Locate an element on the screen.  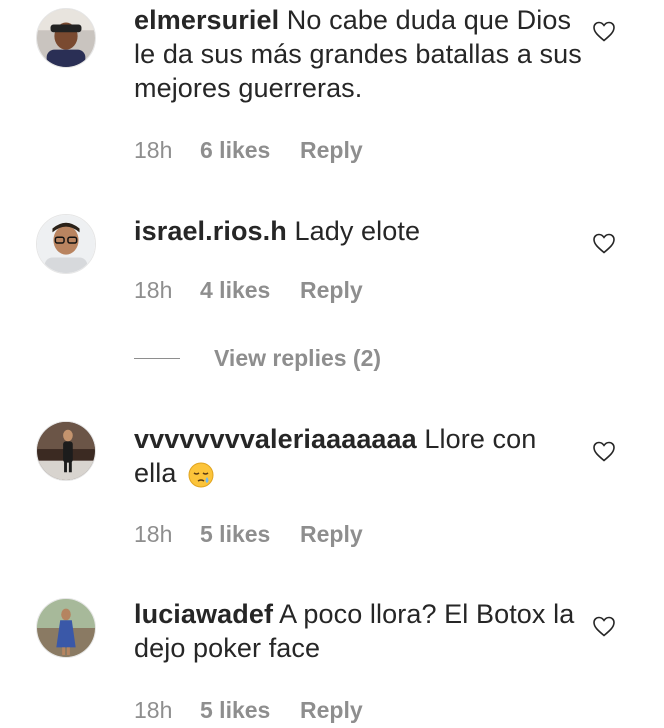
comment-meta: 18h 4 likes Reply is located at coordinates (248, 290).